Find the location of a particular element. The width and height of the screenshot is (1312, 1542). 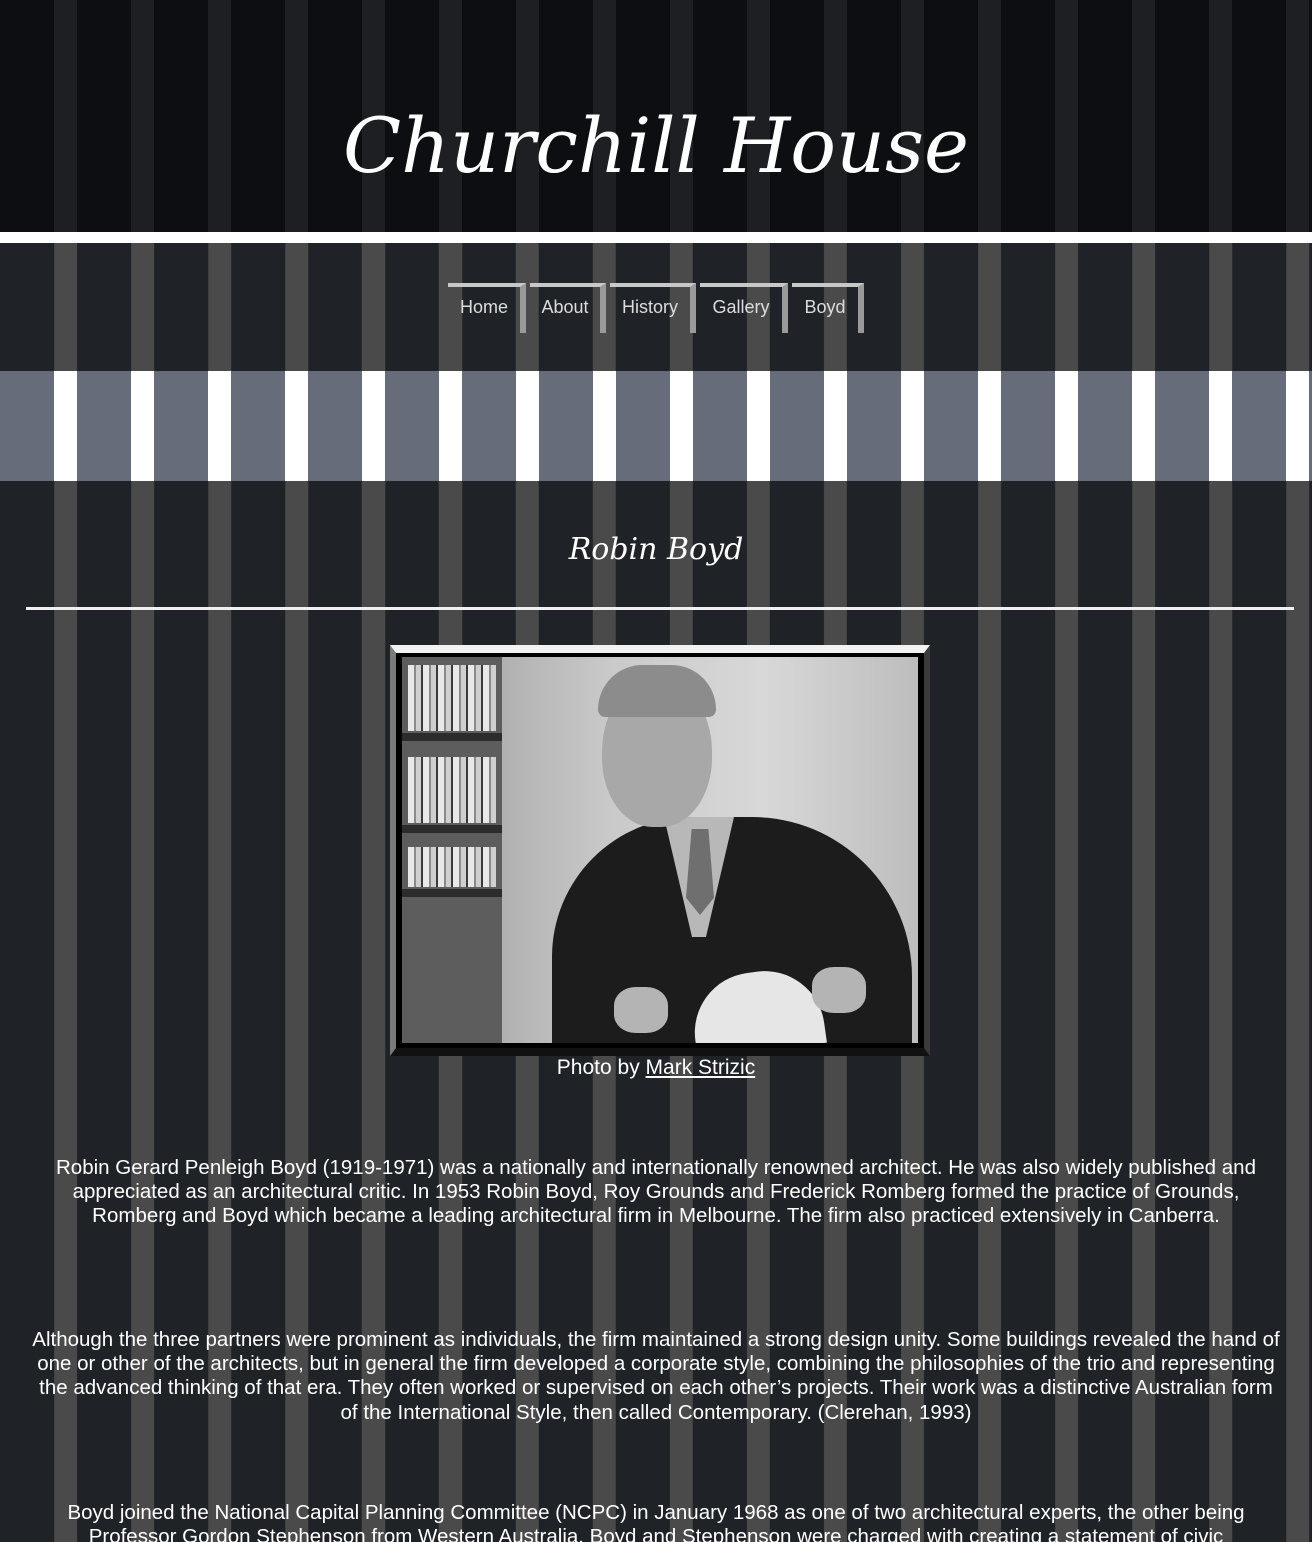

nav-home-label: Home is located at coordinates (484, 306).